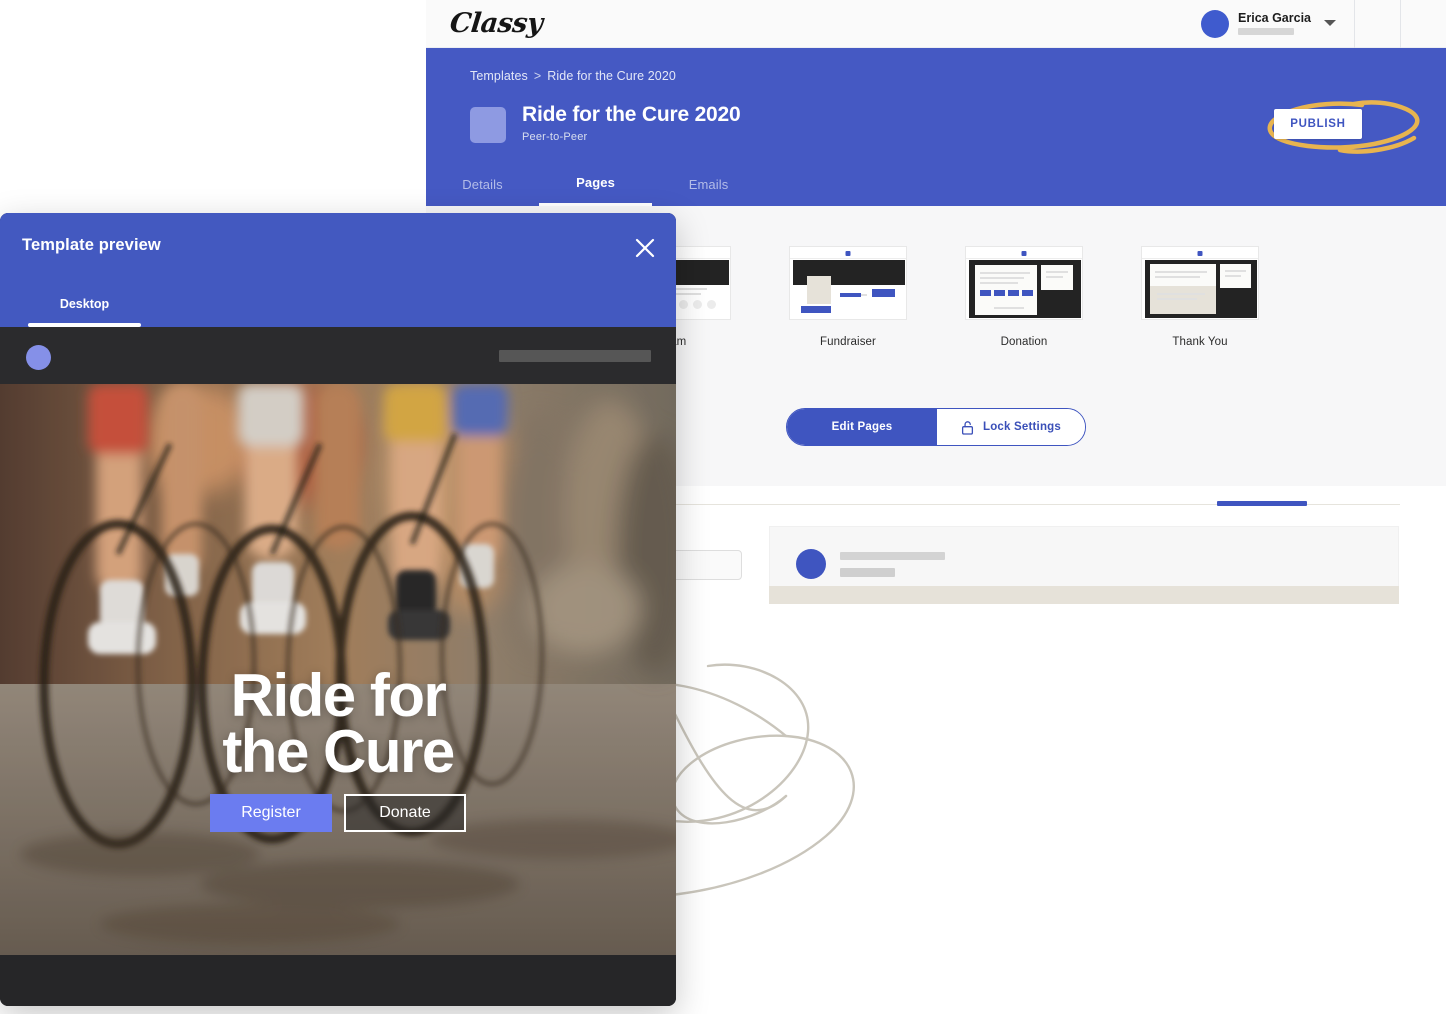 The width and height of the screenshot is (1446, 1014). I want to click on tab-pages: Pages, so click(595, 184).